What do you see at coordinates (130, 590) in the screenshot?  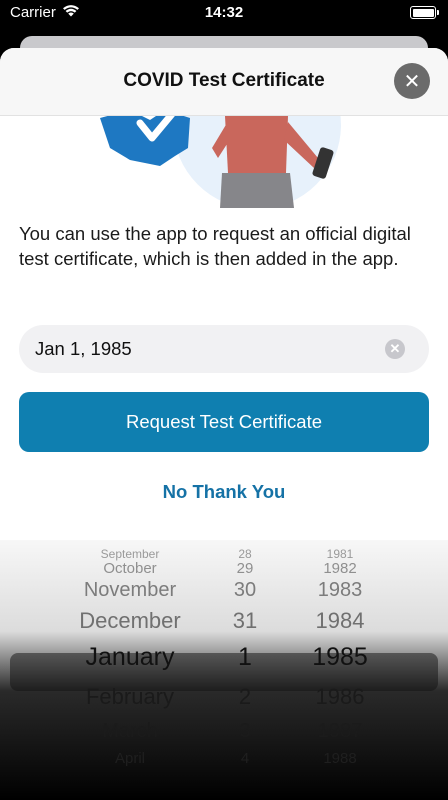 I see `picker-month: November` at bounding box center [130, 590].